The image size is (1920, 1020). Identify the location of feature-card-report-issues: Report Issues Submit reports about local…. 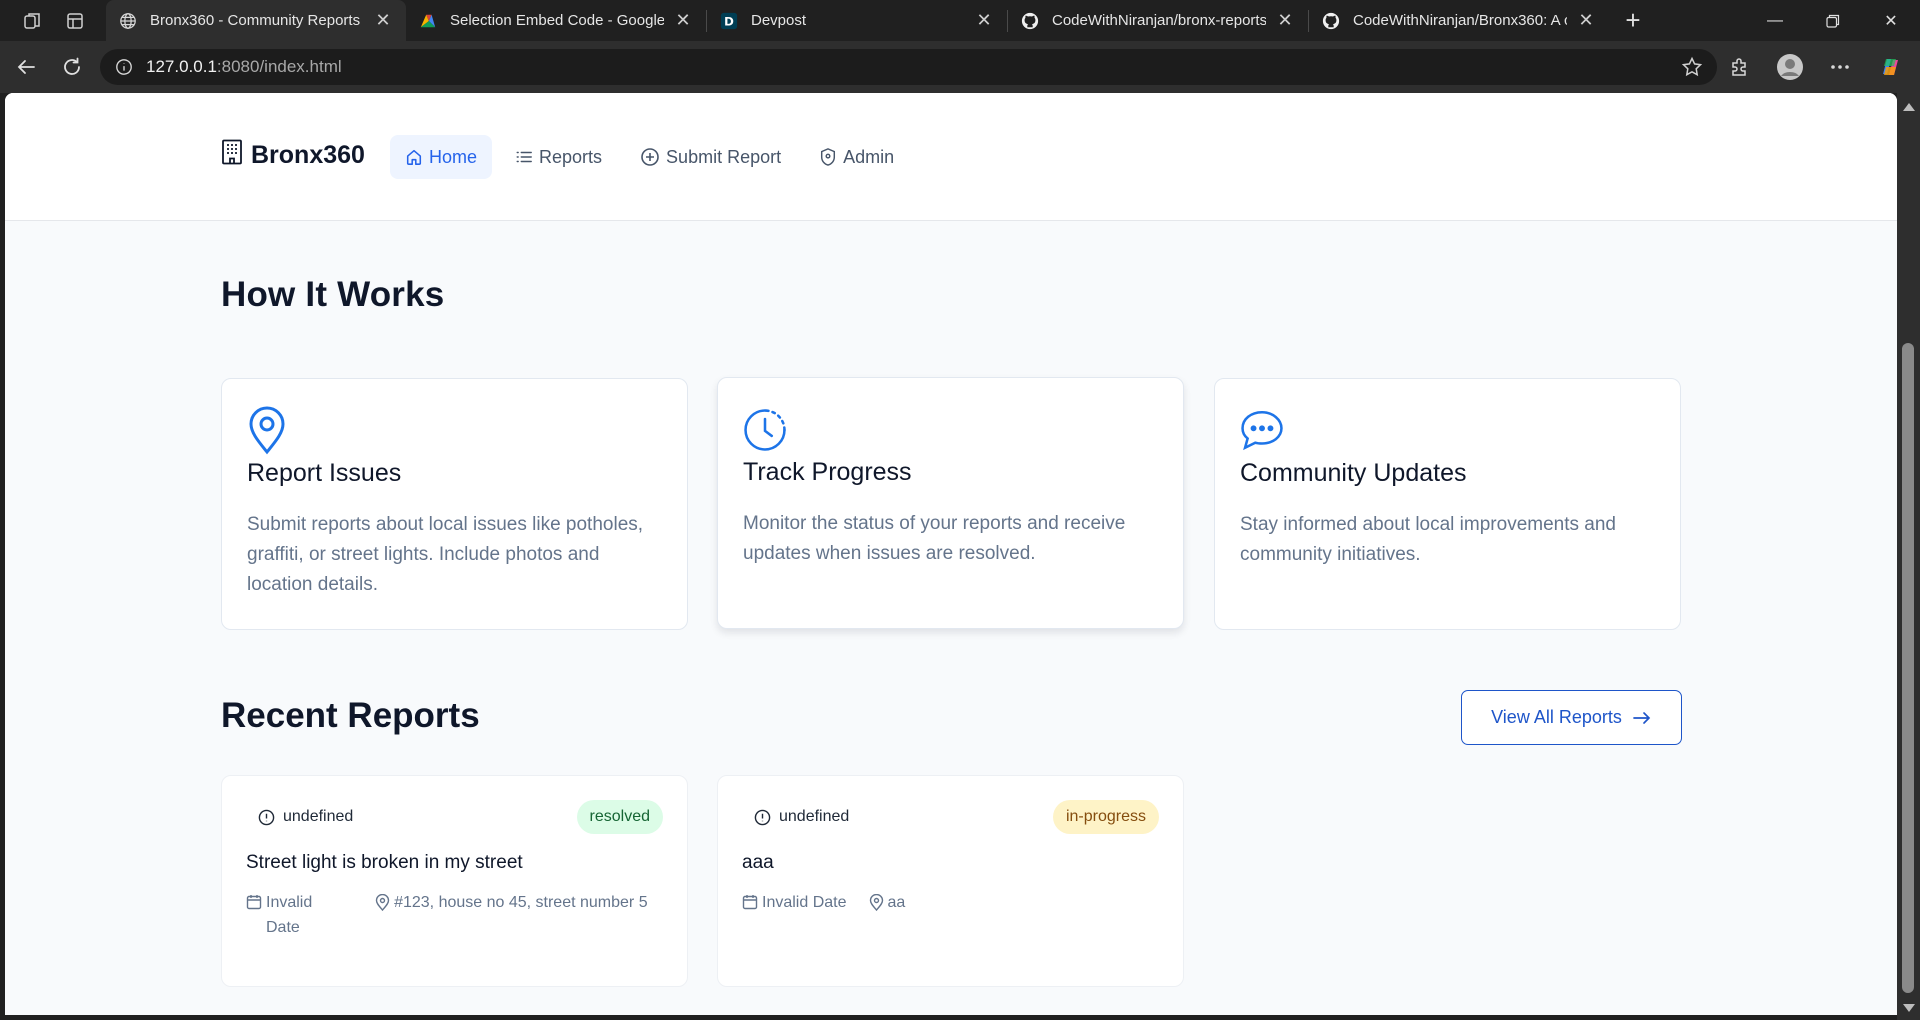
(454, 504).